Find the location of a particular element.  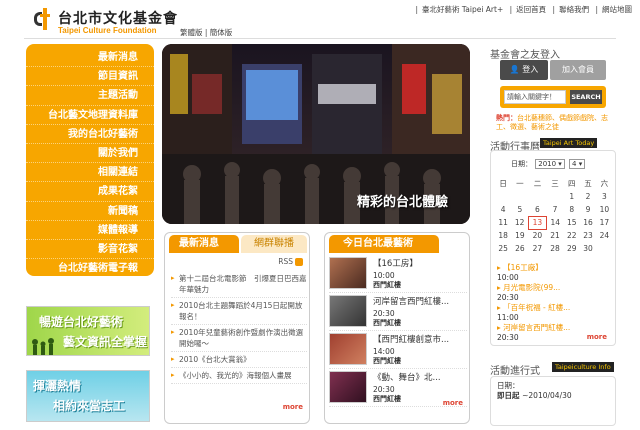

calendar-day: 4 is located at coordinates (503, 209).